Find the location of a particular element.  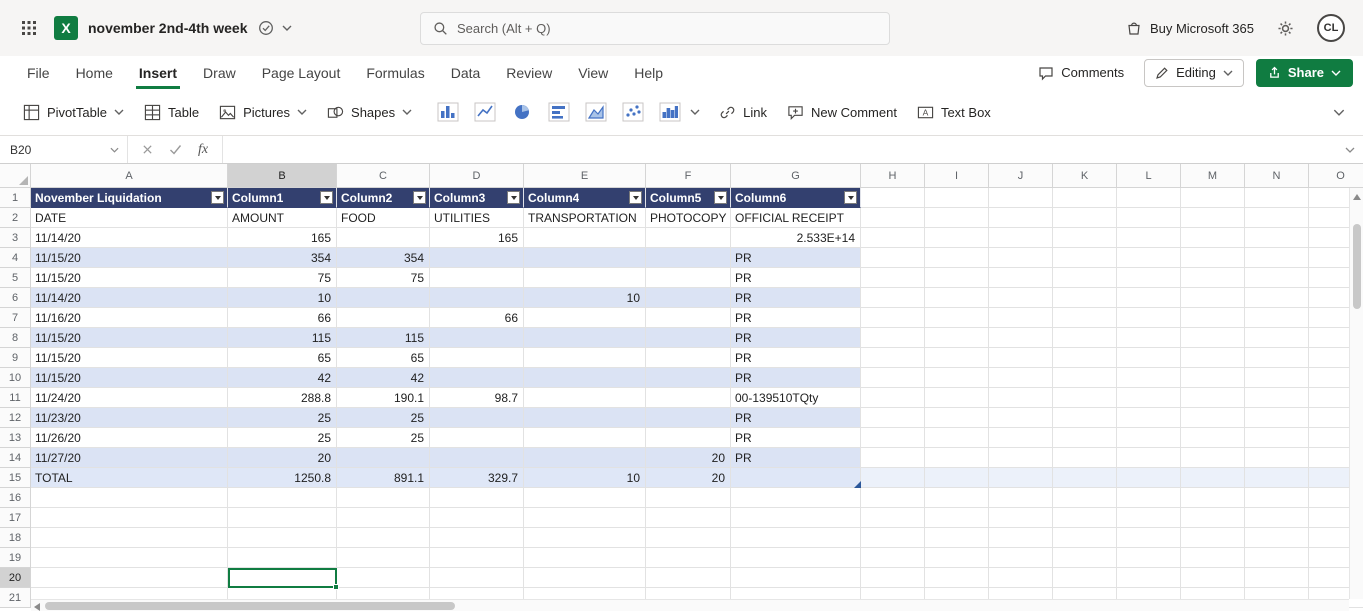

cell-J9 is located at coordinates (1021, 358).